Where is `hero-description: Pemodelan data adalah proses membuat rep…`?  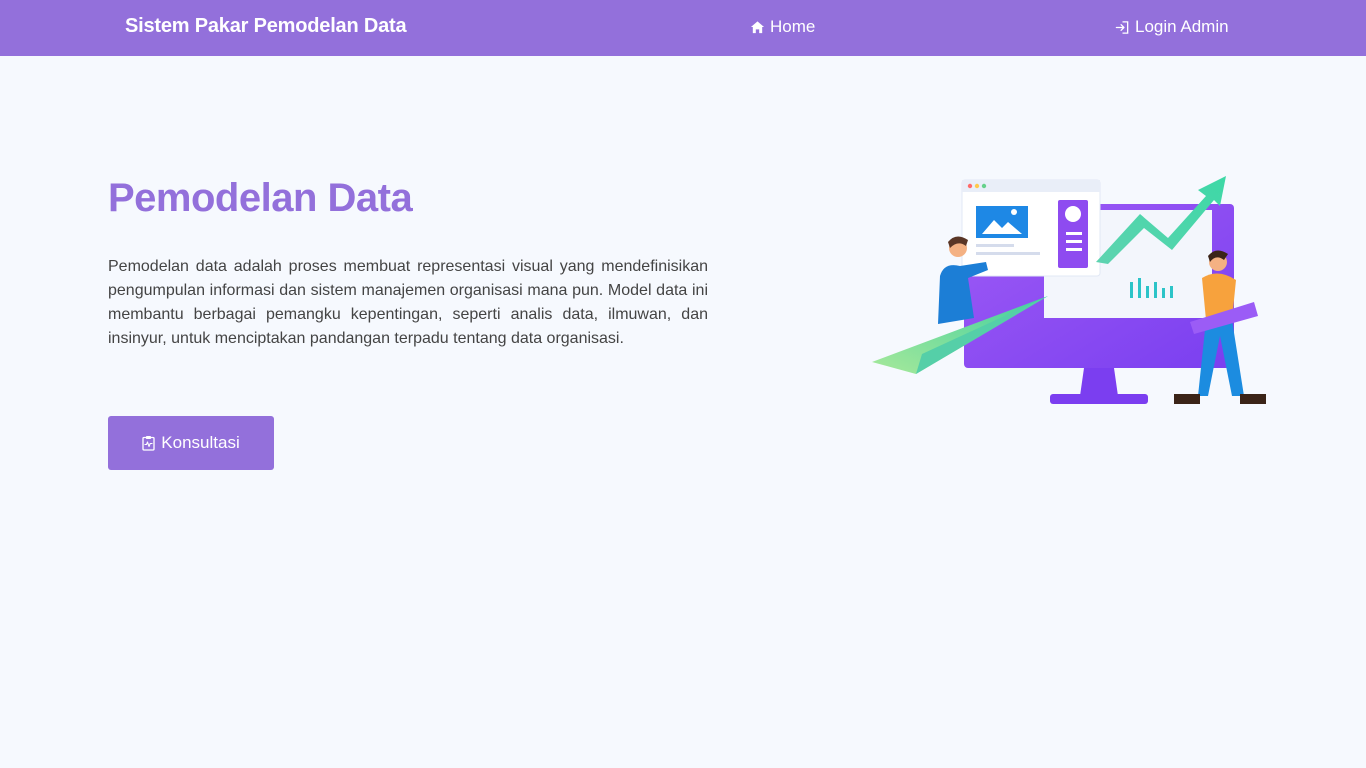 hero-description: Pemodelan data adalah proses membuat rep… is located at coordinates (408, 302).